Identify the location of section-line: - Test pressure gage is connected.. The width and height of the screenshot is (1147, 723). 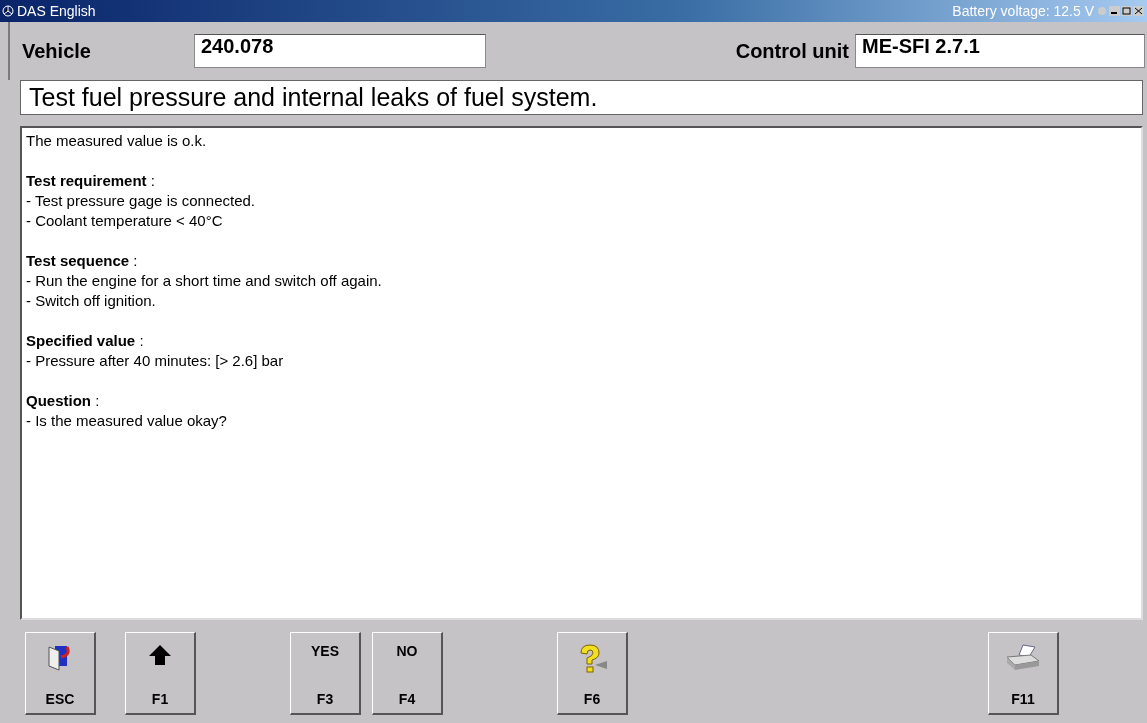
(141, 201).